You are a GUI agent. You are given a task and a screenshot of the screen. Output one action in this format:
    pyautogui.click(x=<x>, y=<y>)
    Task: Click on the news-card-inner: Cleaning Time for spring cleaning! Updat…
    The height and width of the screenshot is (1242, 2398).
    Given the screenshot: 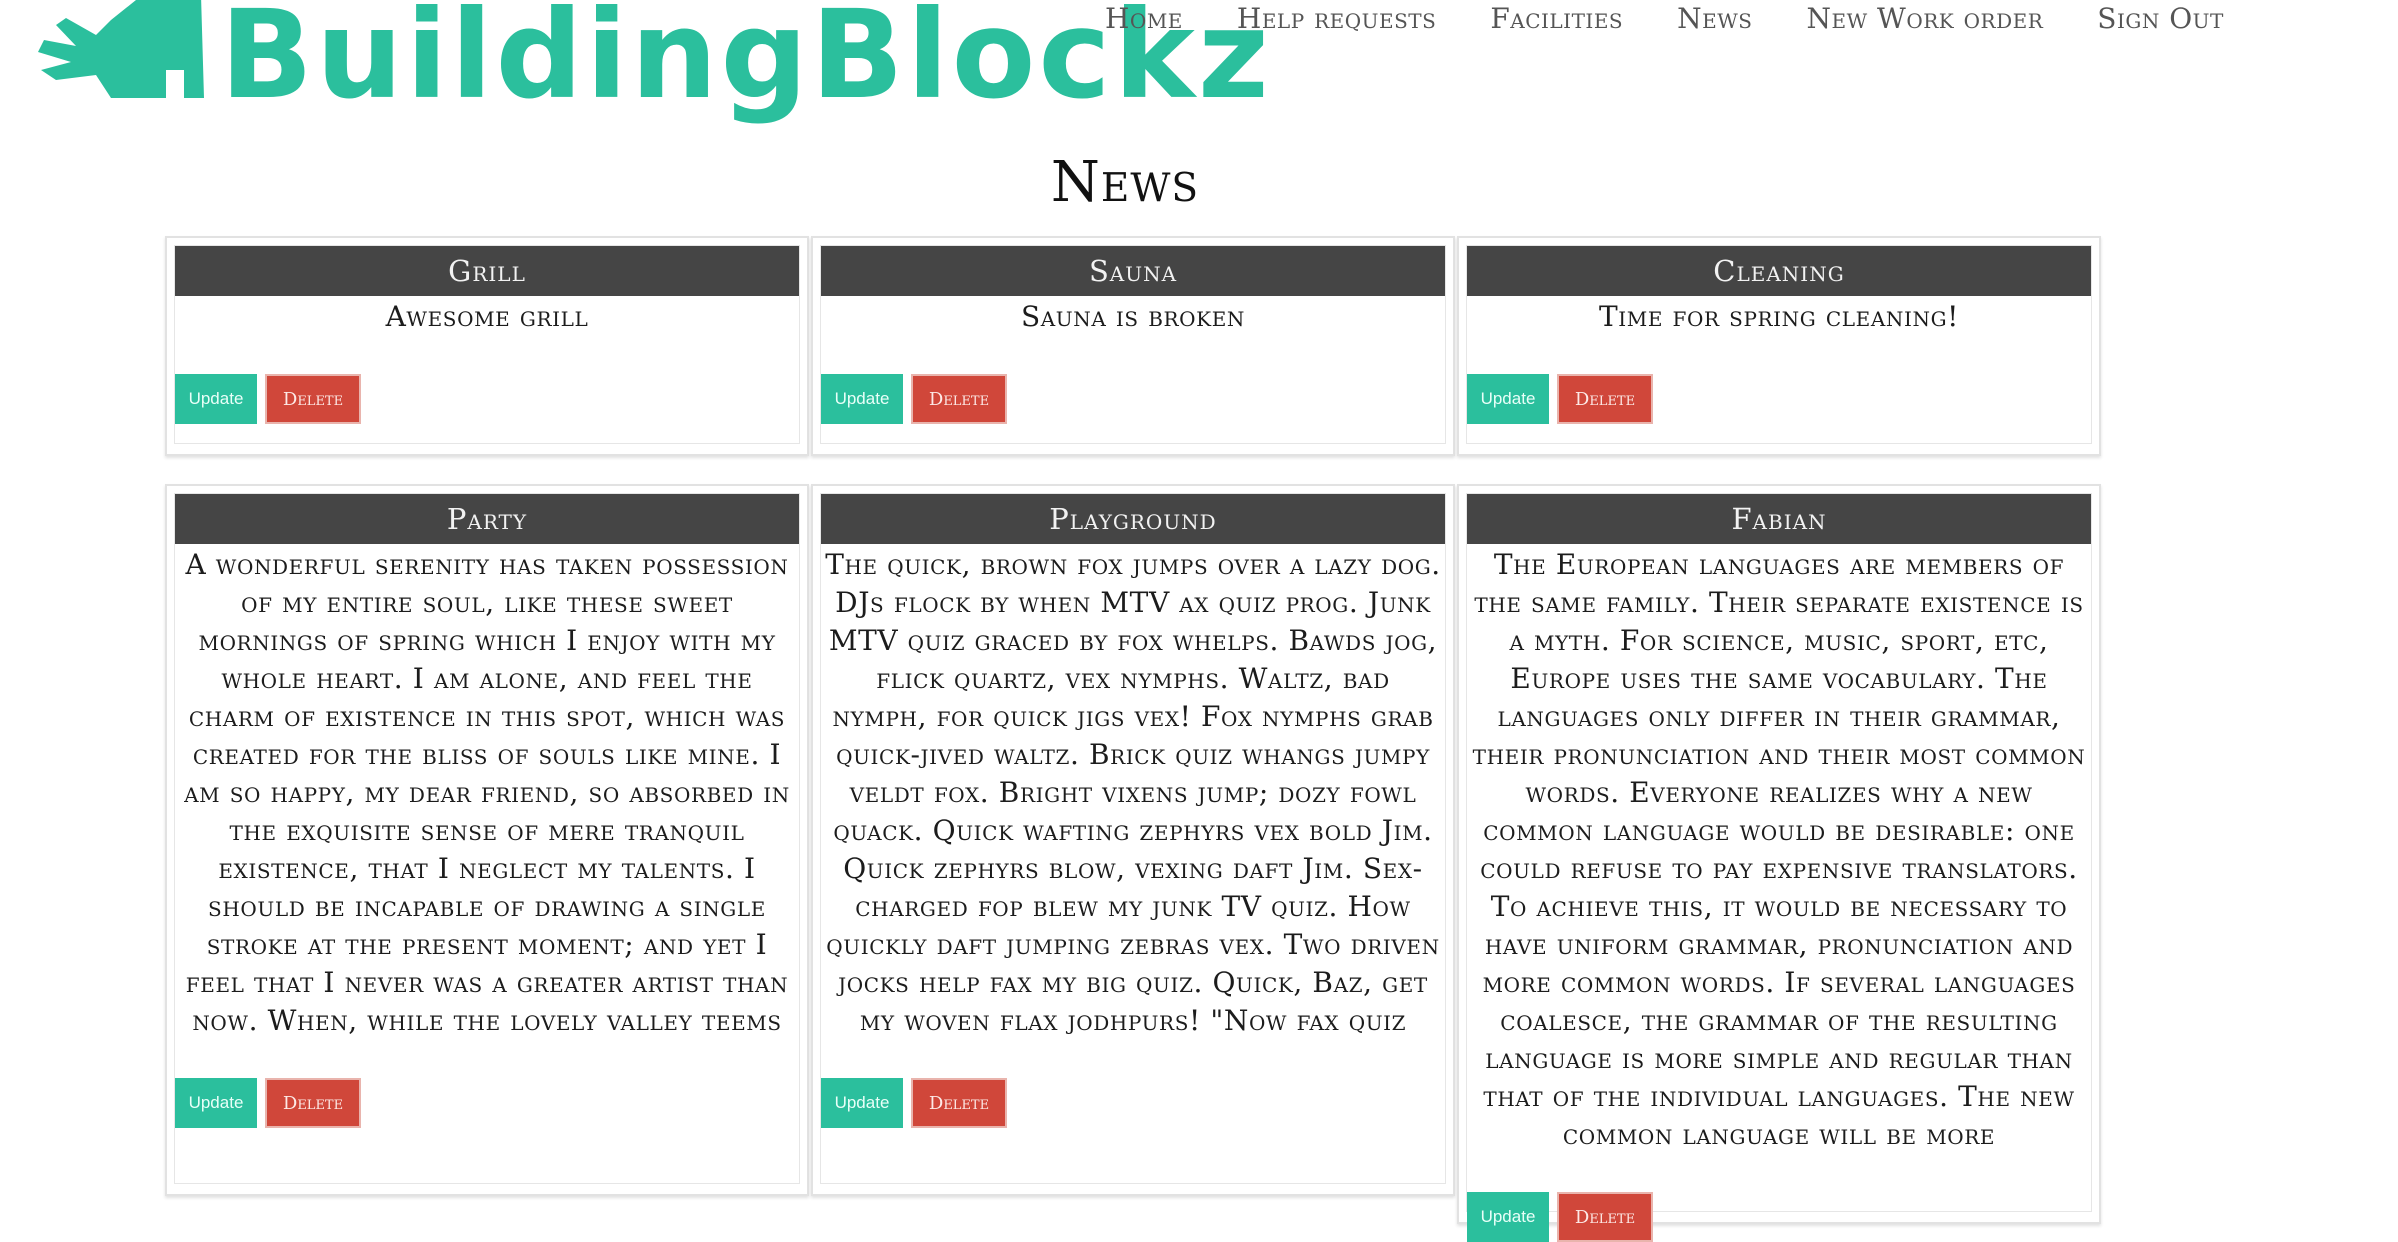 What is the action you would take?
    pyautogui.click(x=1779, y=344)
    